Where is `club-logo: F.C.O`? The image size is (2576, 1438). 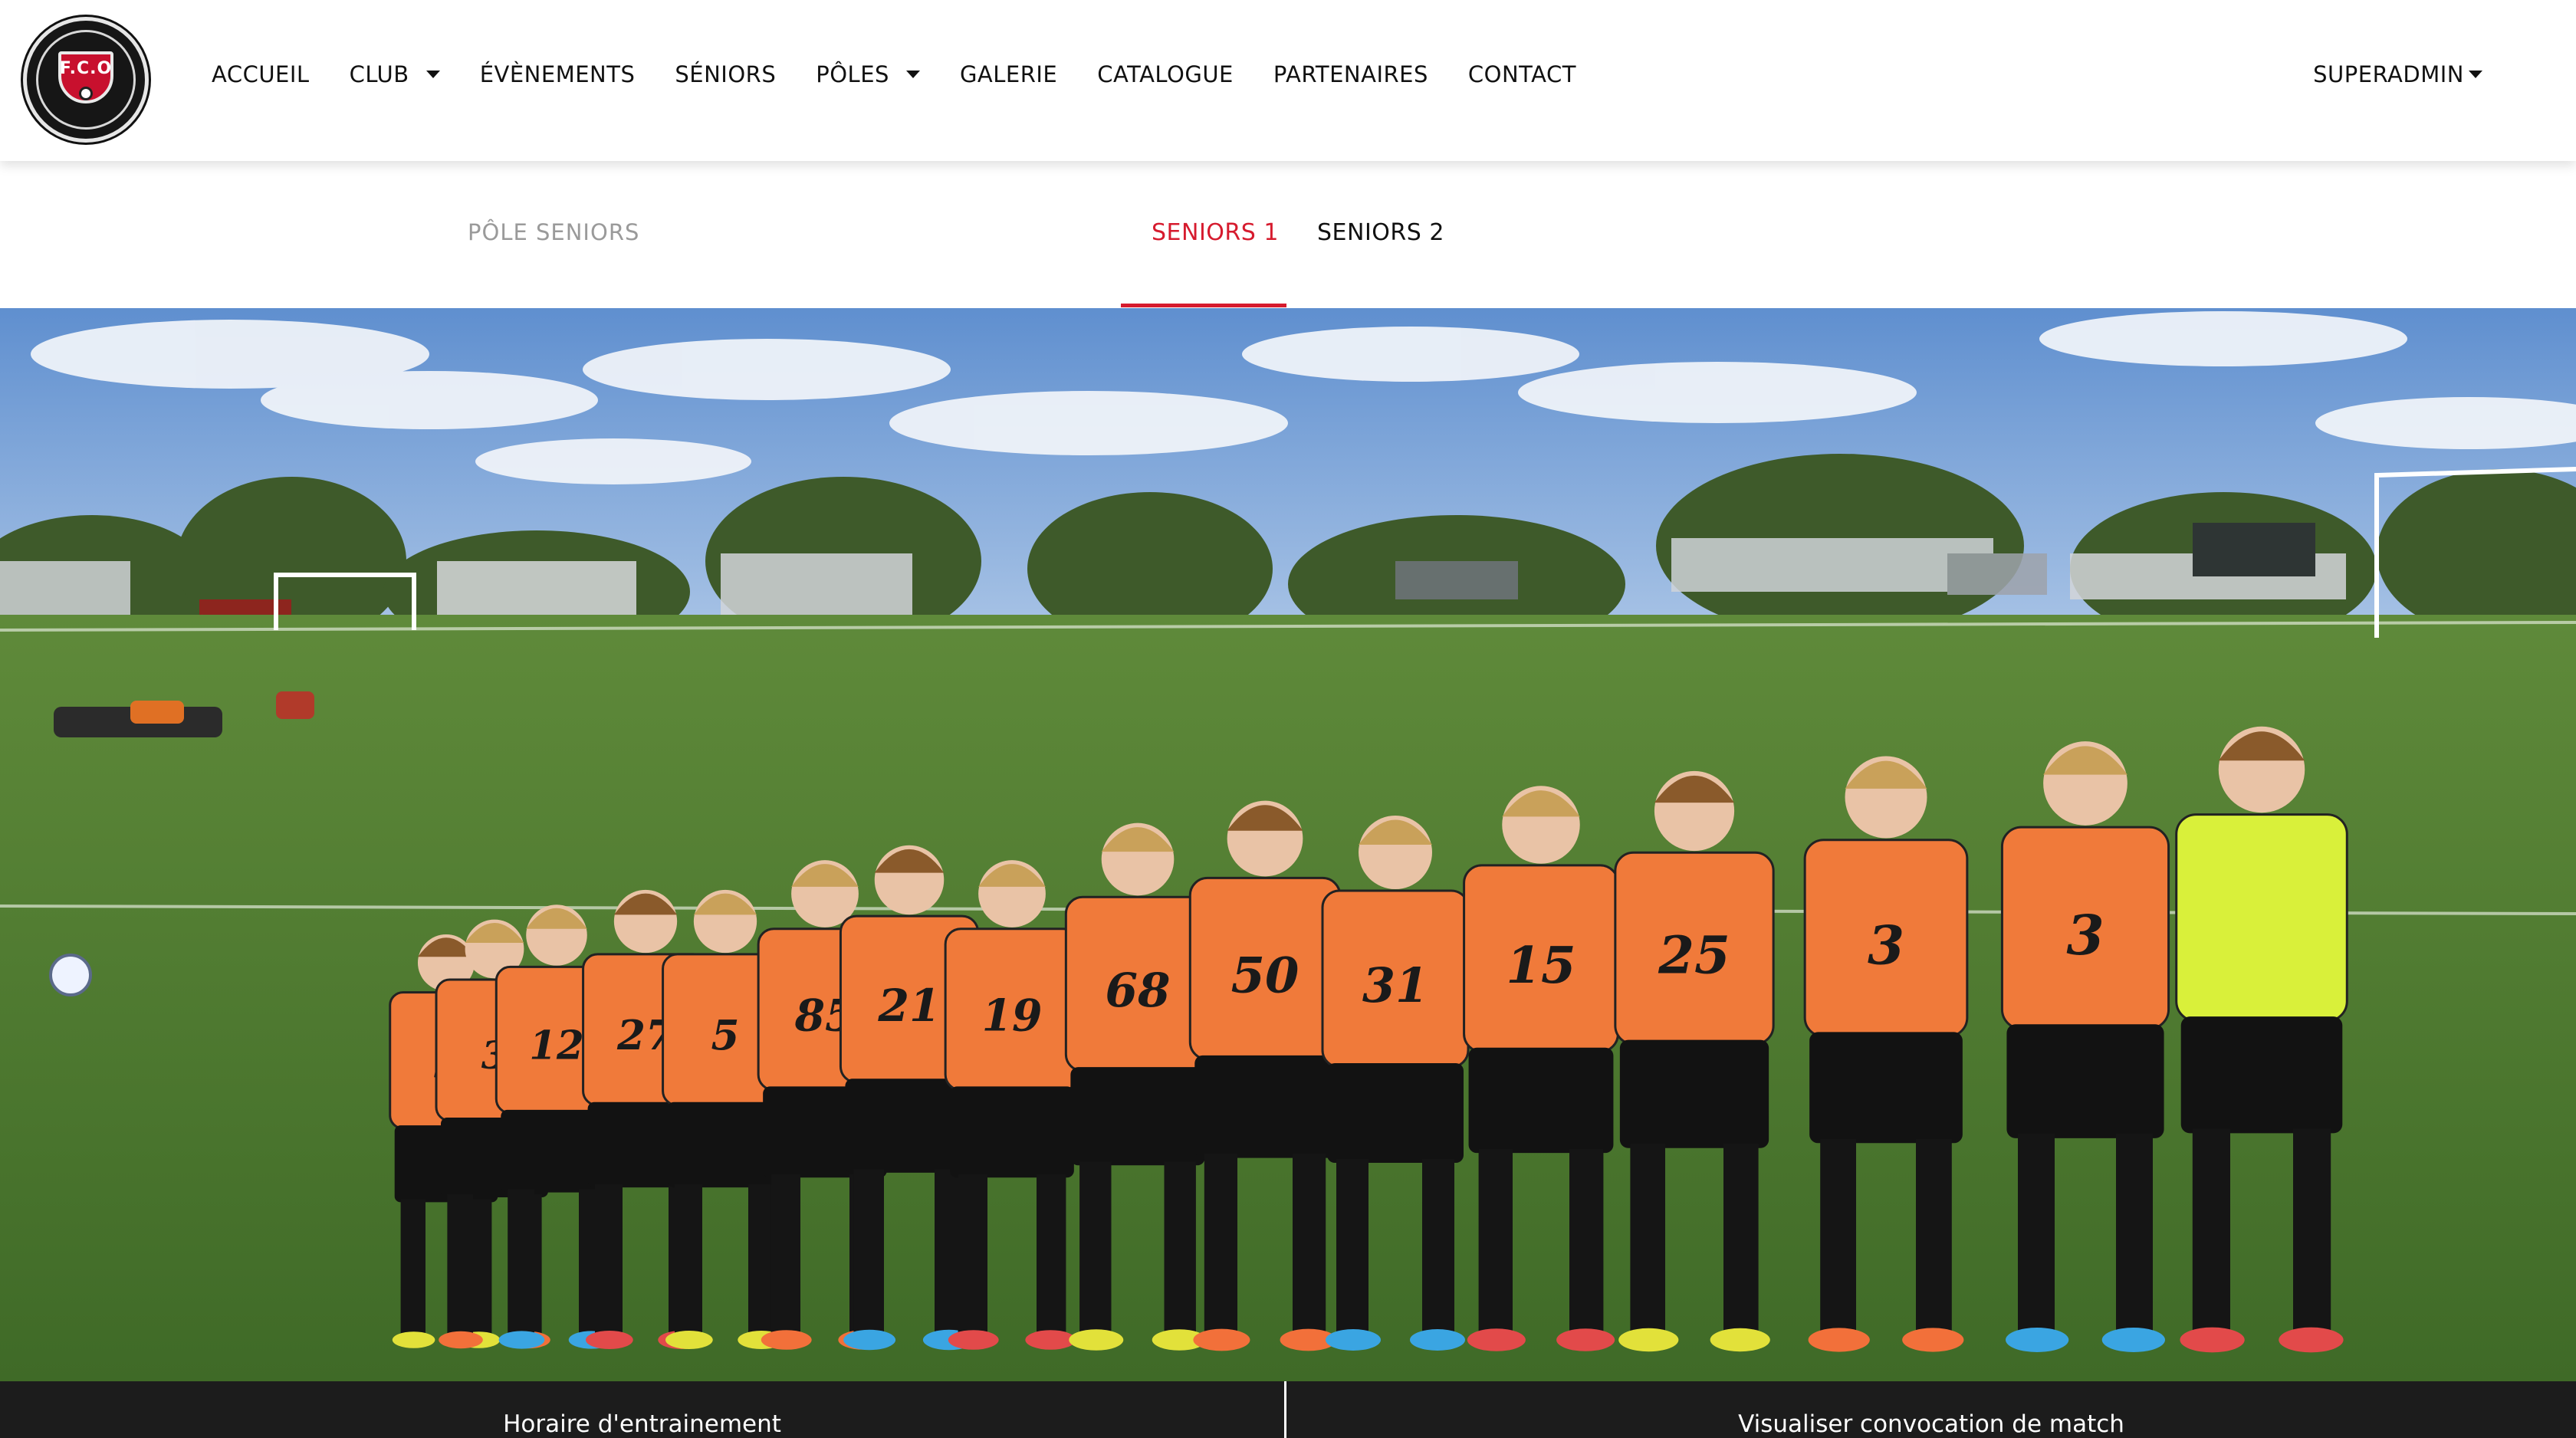
club-logo: F.C.O is located at coordinates (86, 80).